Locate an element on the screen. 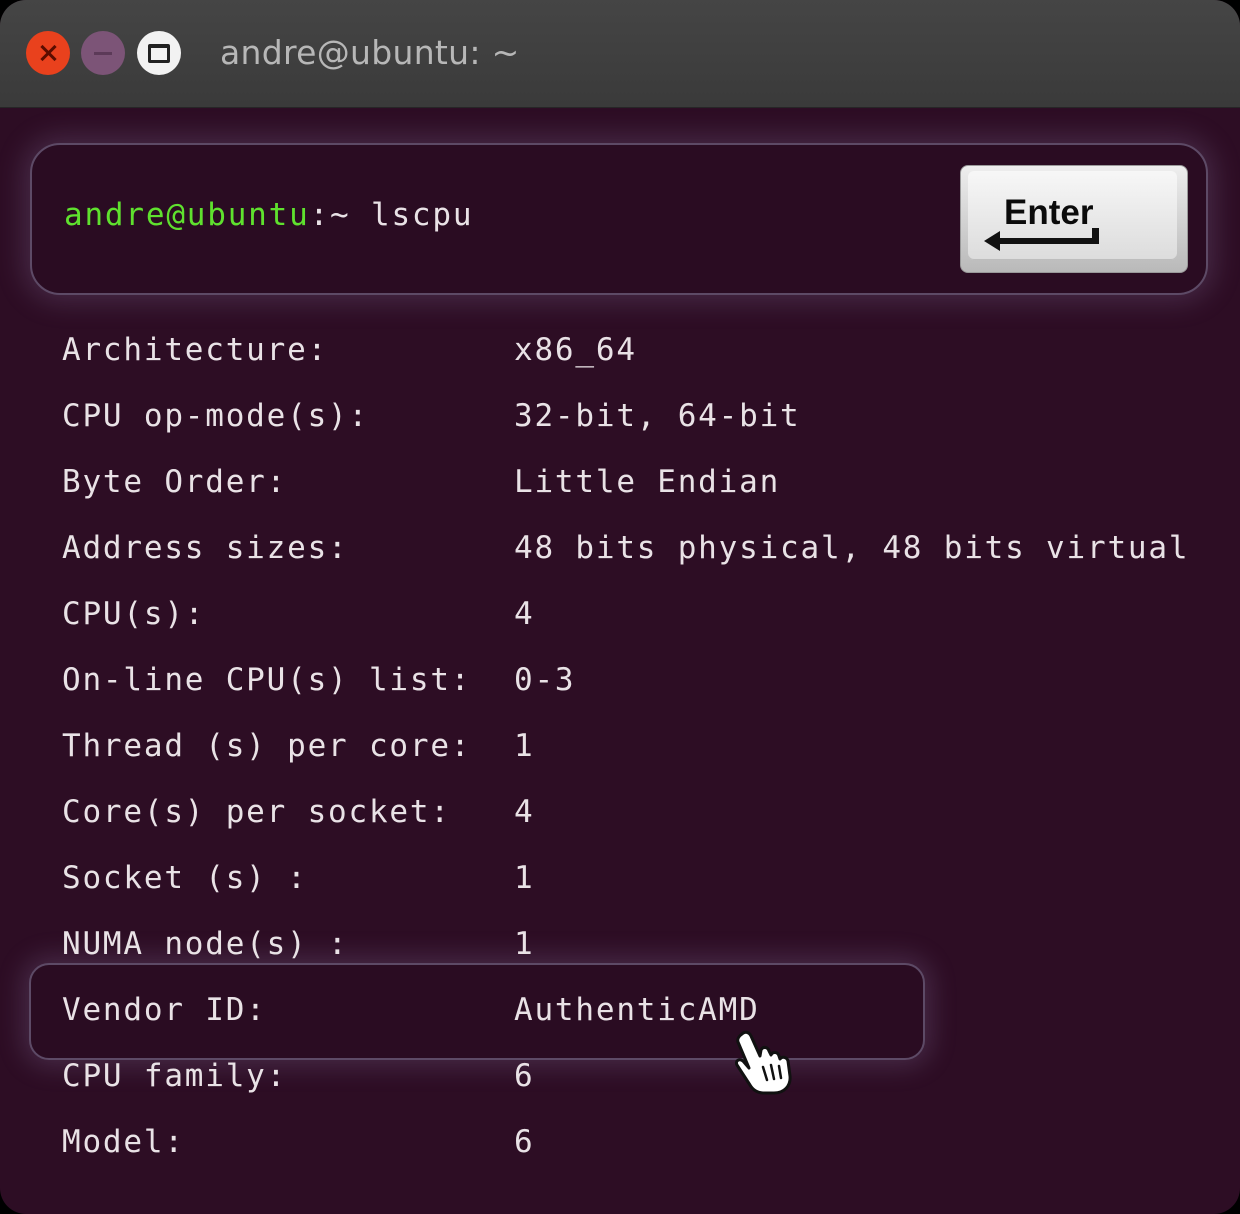  output-key: CPU op-mode(s): is located at coordinates (215, 416).